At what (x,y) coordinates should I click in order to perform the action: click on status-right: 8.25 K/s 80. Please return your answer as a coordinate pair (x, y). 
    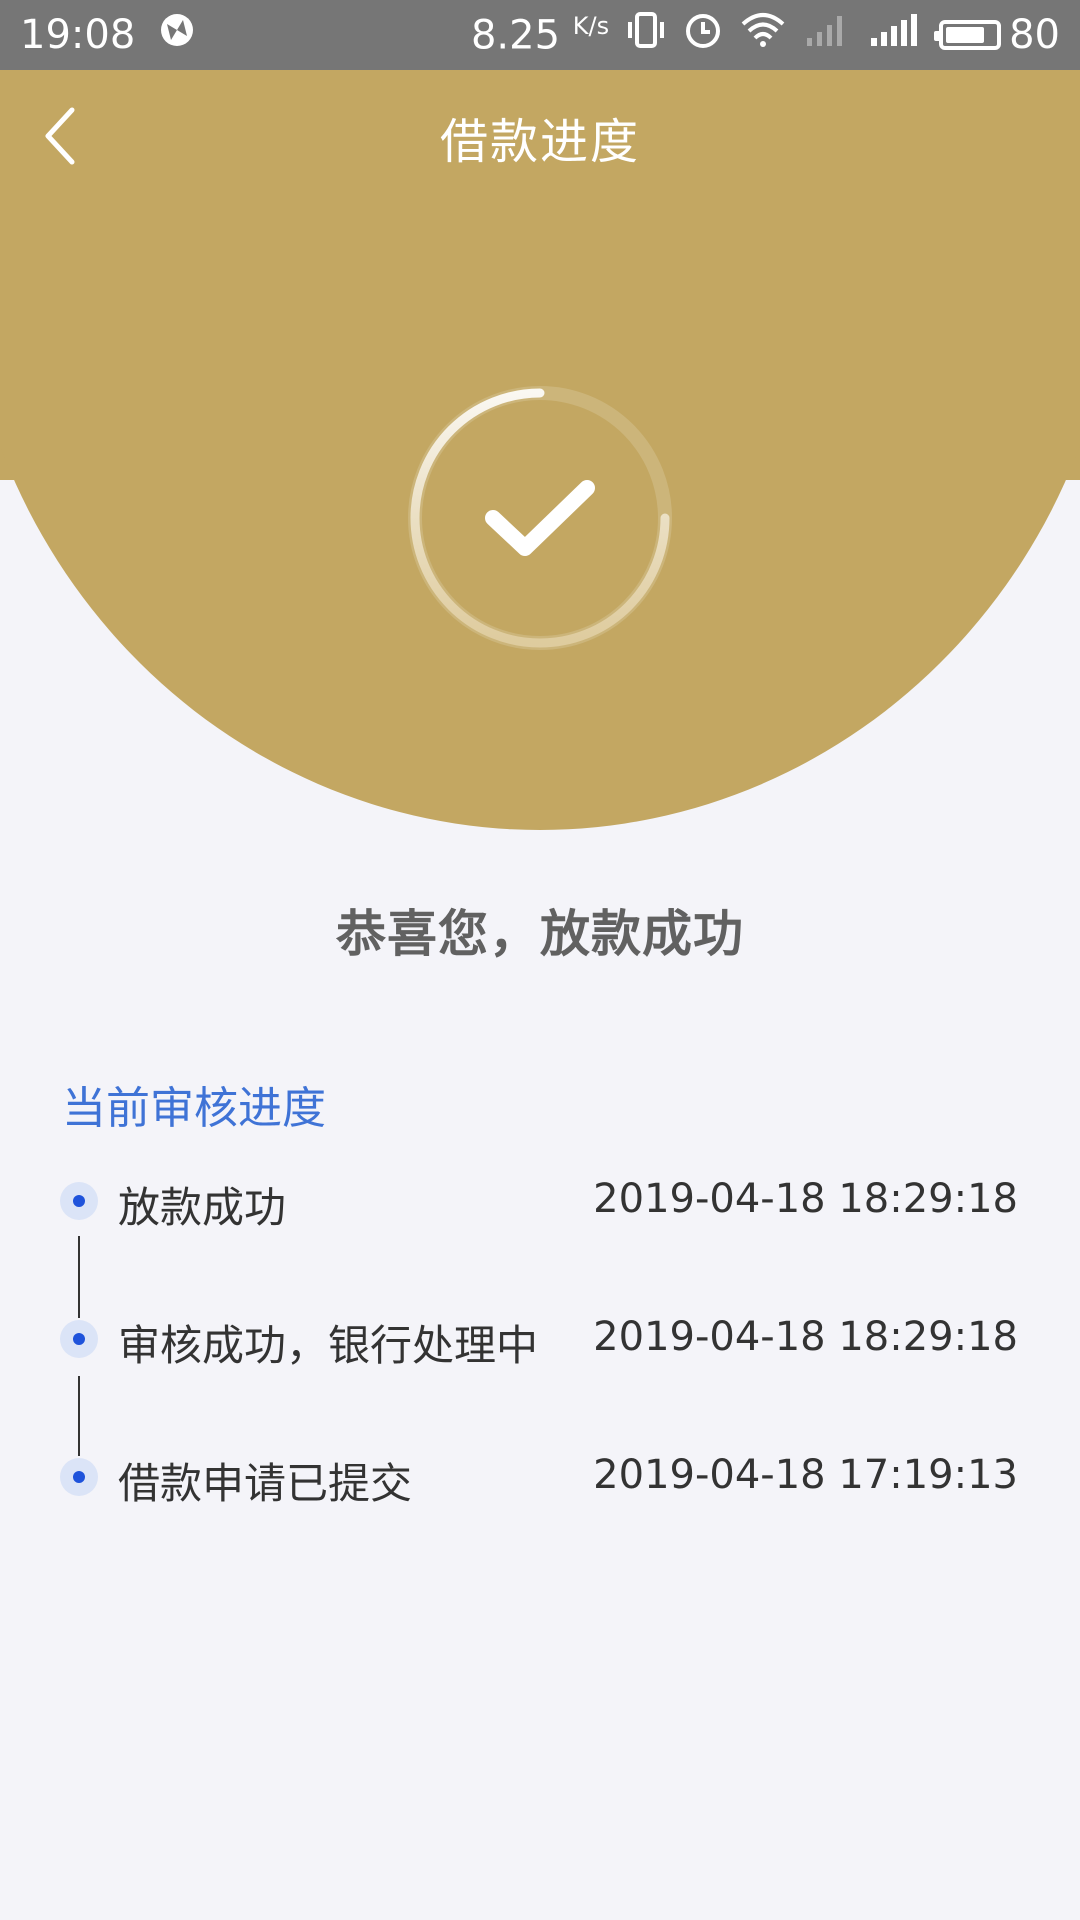
    Looking at the image, I should click on (765, 35).